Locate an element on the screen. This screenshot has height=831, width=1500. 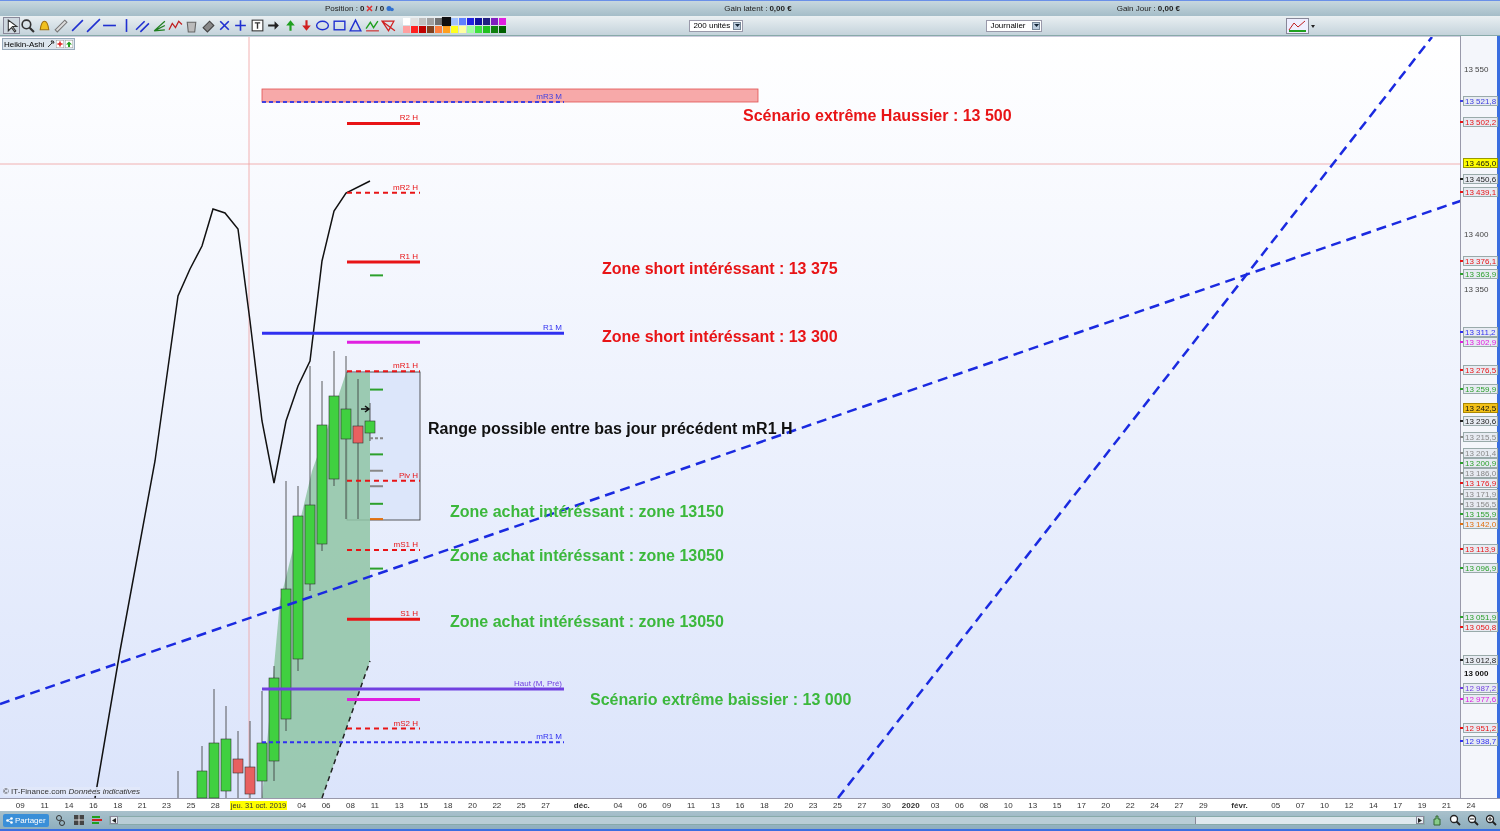
search-icon is located at coordinates (28, 25).